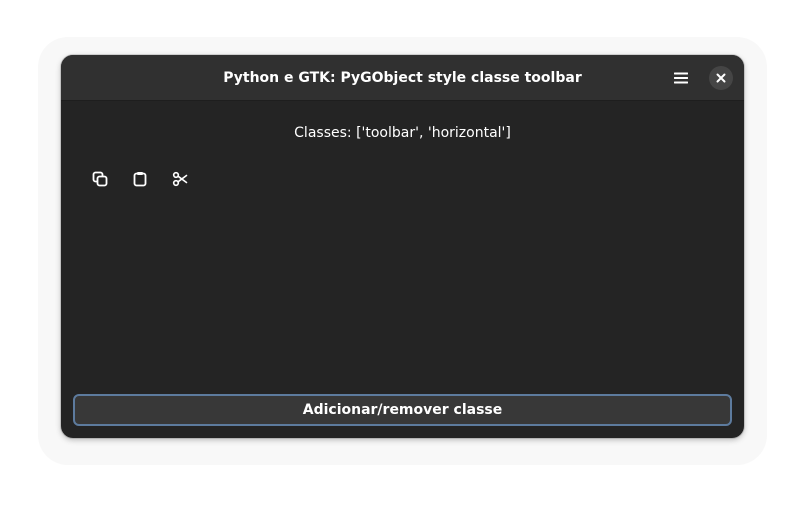  I want to click on cut-button, so click(180, 179).